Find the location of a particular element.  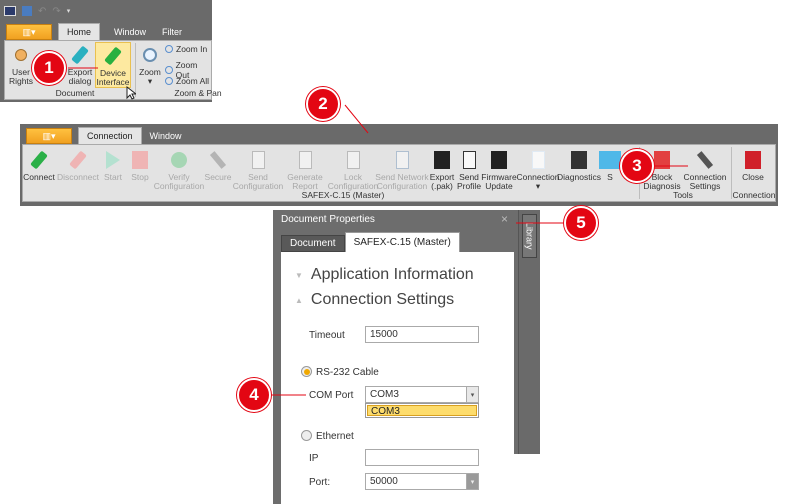

group-label-zoom-pan: Zoom & Pan is located at coordinates (198, 93).